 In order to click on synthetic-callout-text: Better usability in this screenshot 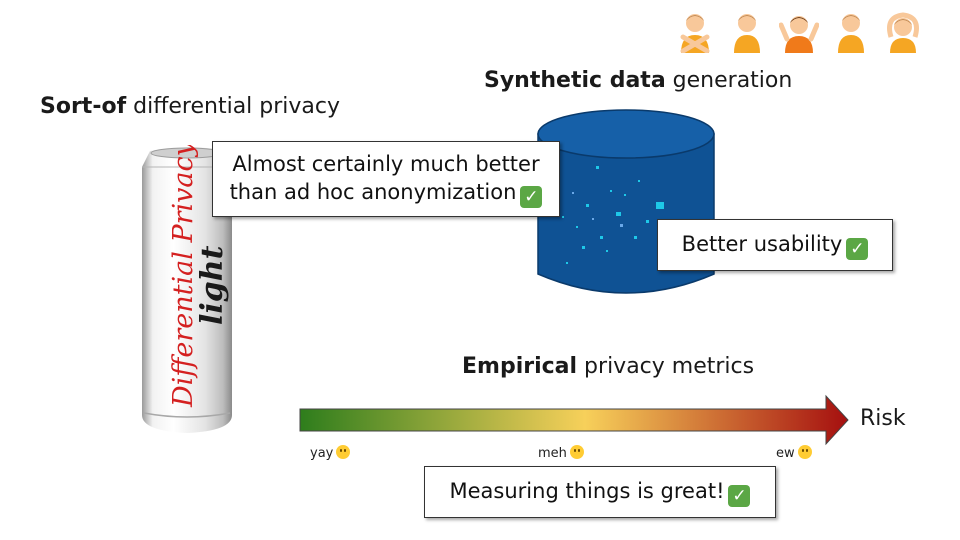, I will do `click(762, 244)`.